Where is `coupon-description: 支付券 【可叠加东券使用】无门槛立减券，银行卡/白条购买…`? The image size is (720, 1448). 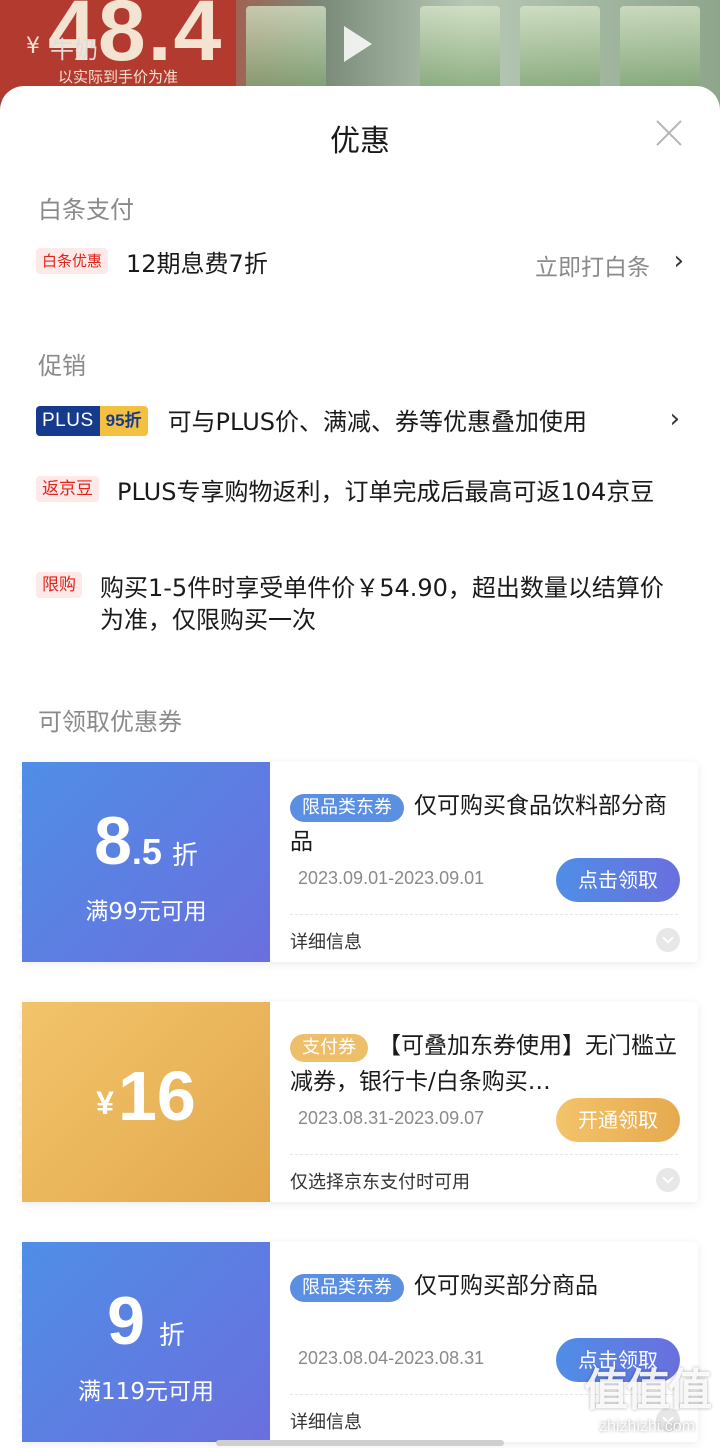 coupon-description: 支付券 【可叠加东券使用】无门槛立减券，银行卡/白条购买… is located at coordinates (484, 1064).